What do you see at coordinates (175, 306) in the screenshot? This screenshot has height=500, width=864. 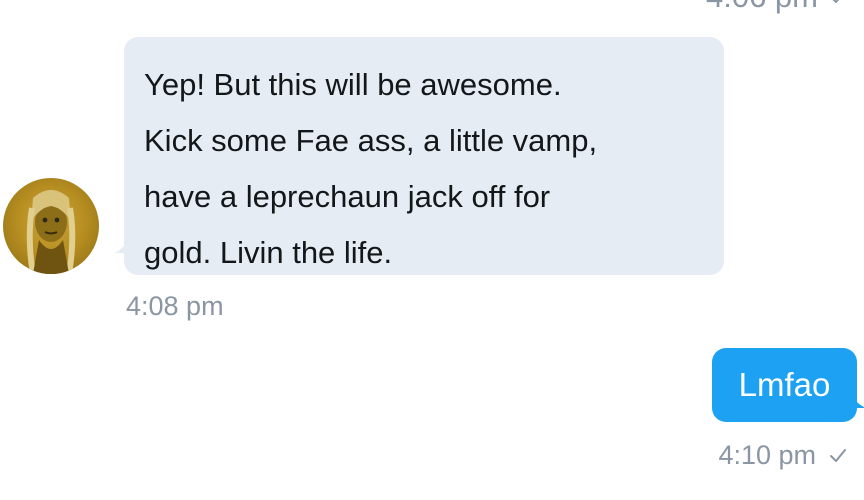 I see `received-message-time: 4:08 pm` at bounding box center [175, 306].